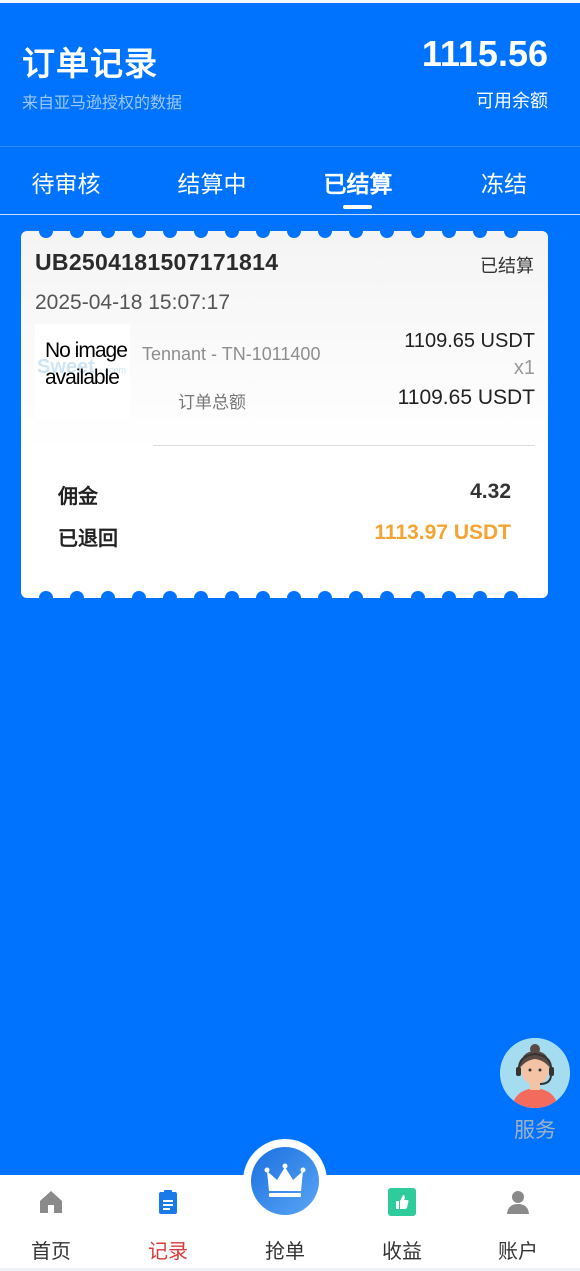 The width and height of the screenshot is (580, 1271). Describe the element at coordinates (504, 182) in the screenshot. I see `tab-frozen: 冻结` at that location.